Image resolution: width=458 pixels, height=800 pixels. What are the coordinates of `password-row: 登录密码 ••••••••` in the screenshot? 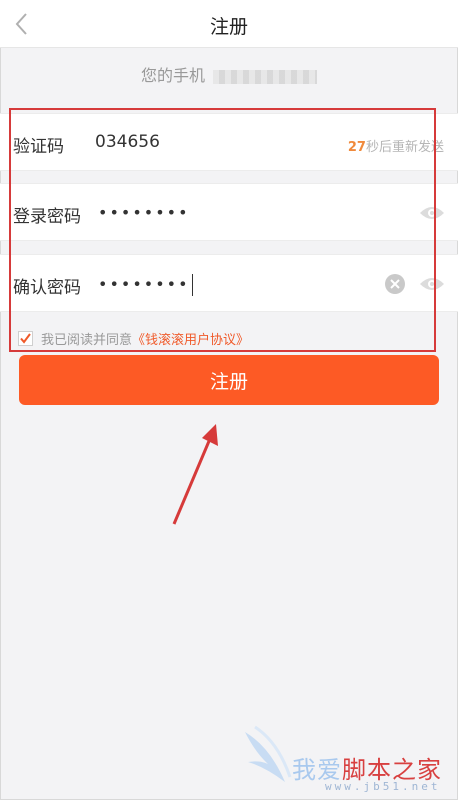 It's located at (229, 212).